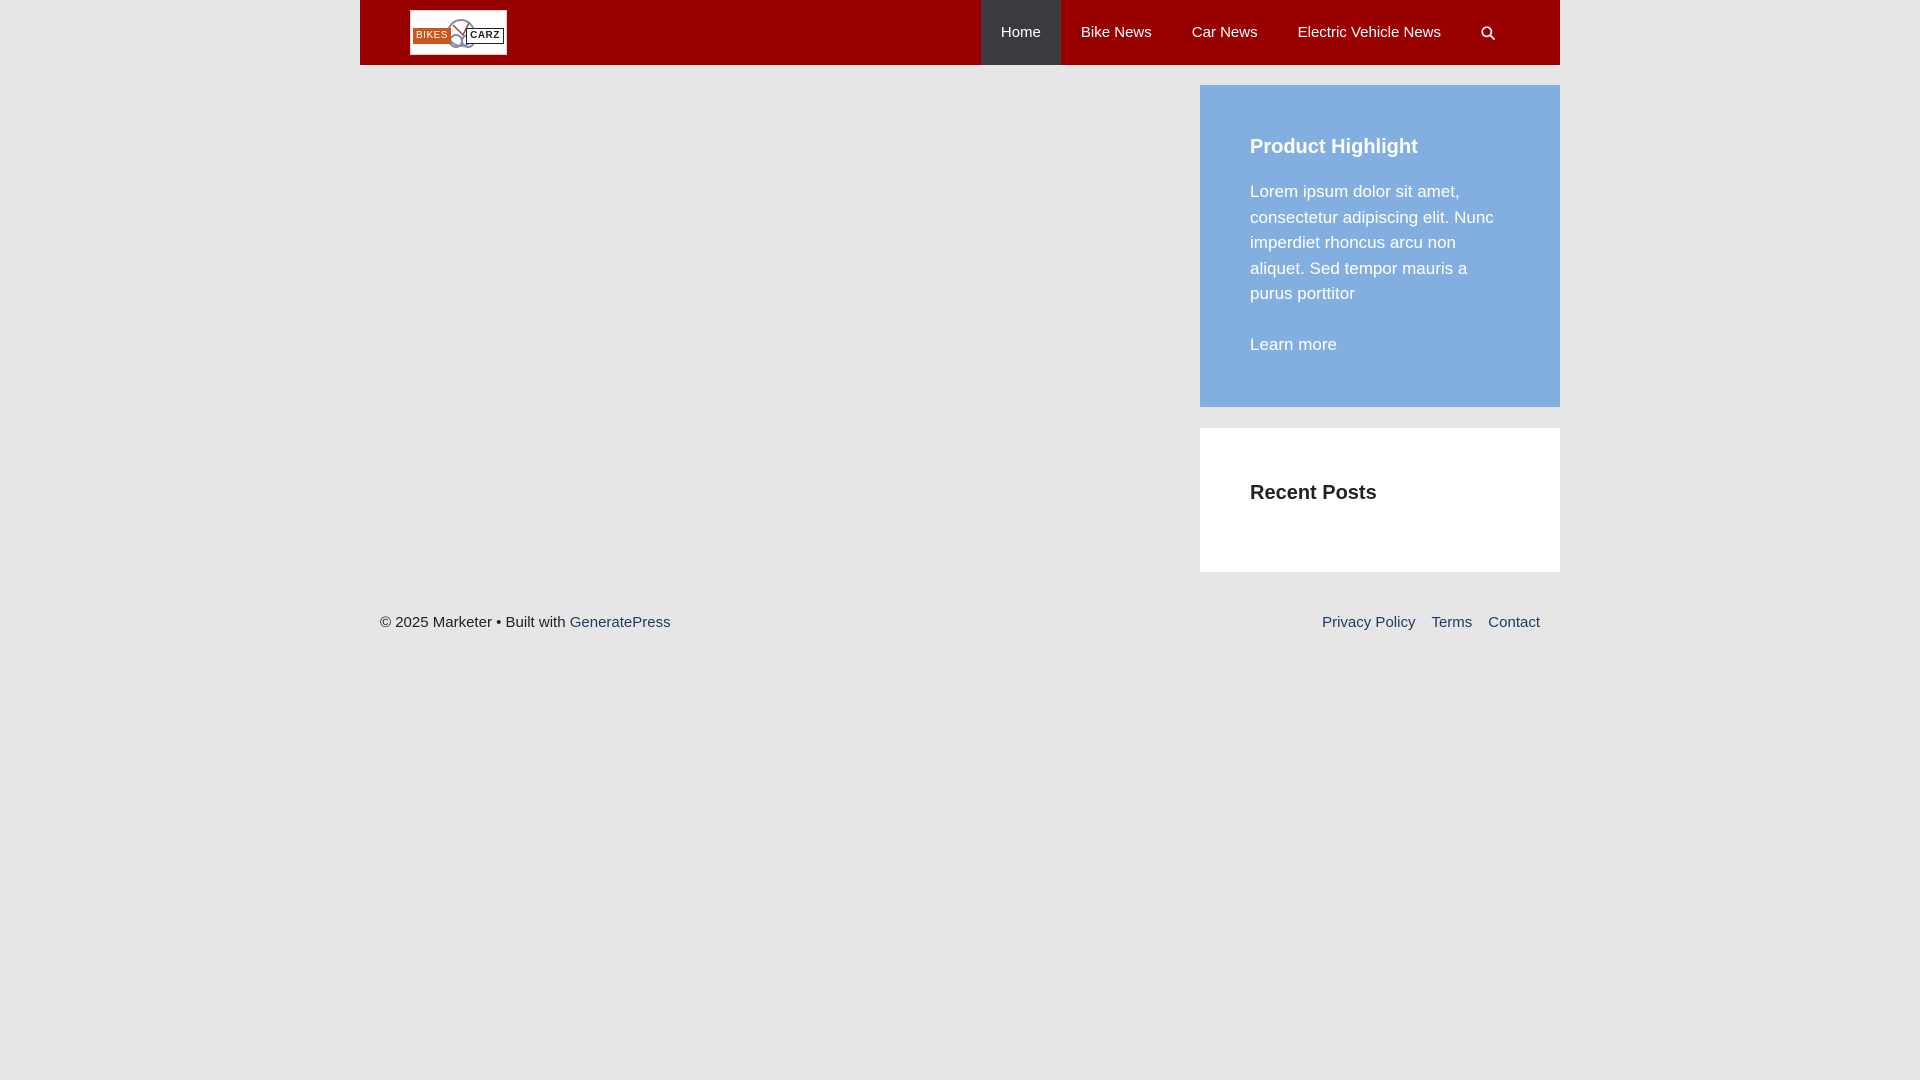 The image size is (1920, 1080). What do you see at coordinates (1334, 147) in the screenshot?
I see `product-highlight-title: Product Highlight` at bounding box center [1334, 147].